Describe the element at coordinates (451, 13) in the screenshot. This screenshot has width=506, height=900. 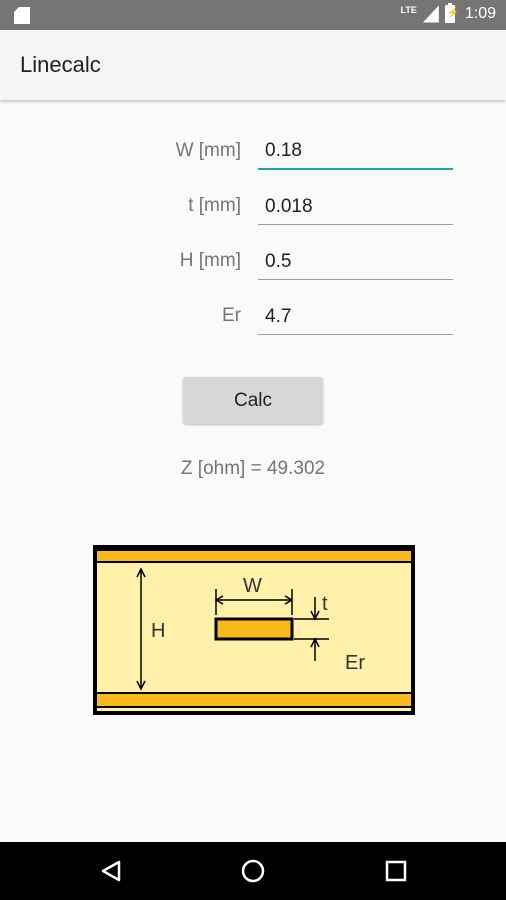
I see `battery-icon: ⚡` at that location.